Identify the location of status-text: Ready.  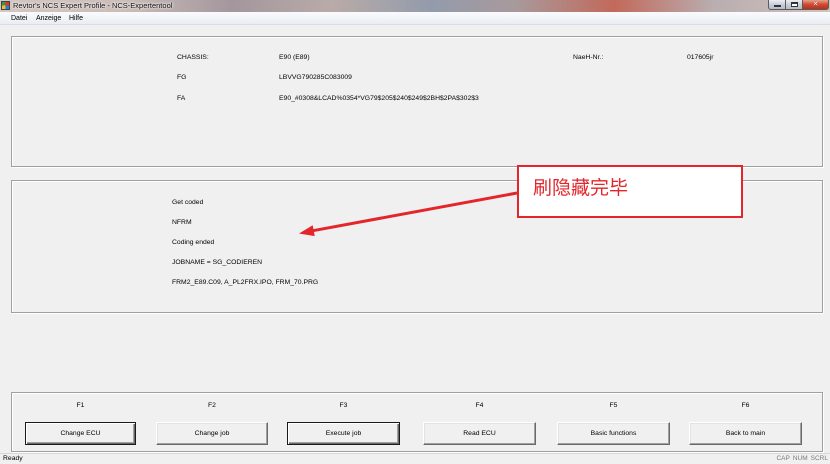
(13, 458).